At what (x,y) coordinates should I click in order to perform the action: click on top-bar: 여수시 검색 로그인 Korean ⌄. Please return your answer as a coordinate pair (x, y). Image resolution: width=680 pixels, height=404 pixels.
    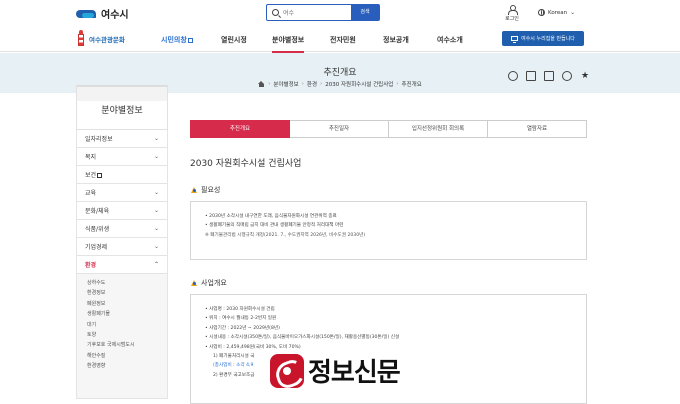
    Looking at the image, I should click on (340, 14).